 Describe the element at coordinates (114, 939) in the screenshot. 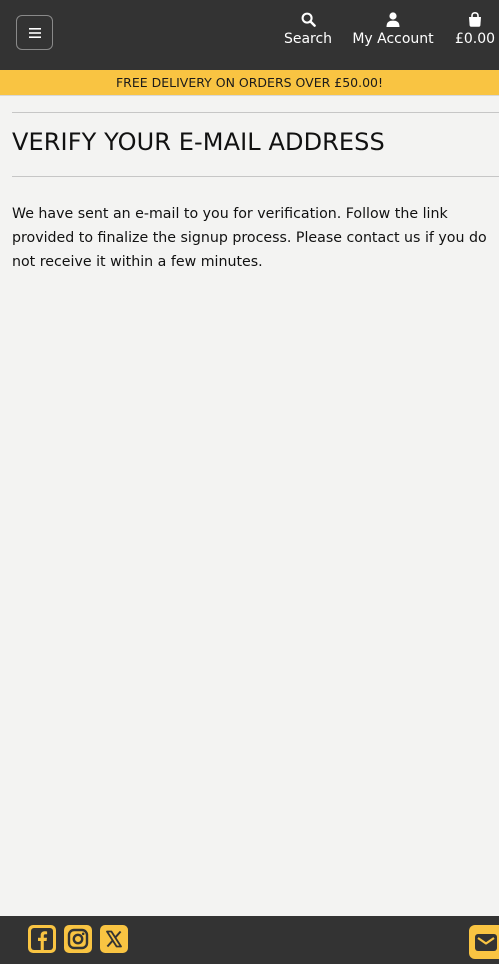

I see `x-twitter-icon` at that location.